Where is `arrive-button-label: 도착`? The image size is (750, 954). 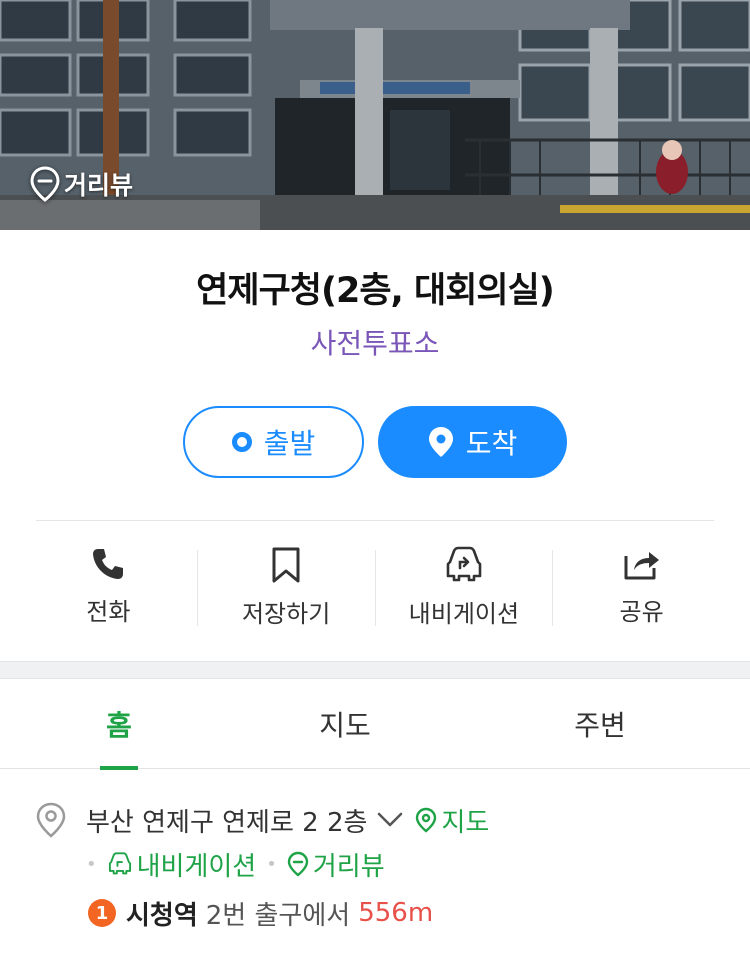 arrive-button-label: 도착 is located at coordinates (491, 443).